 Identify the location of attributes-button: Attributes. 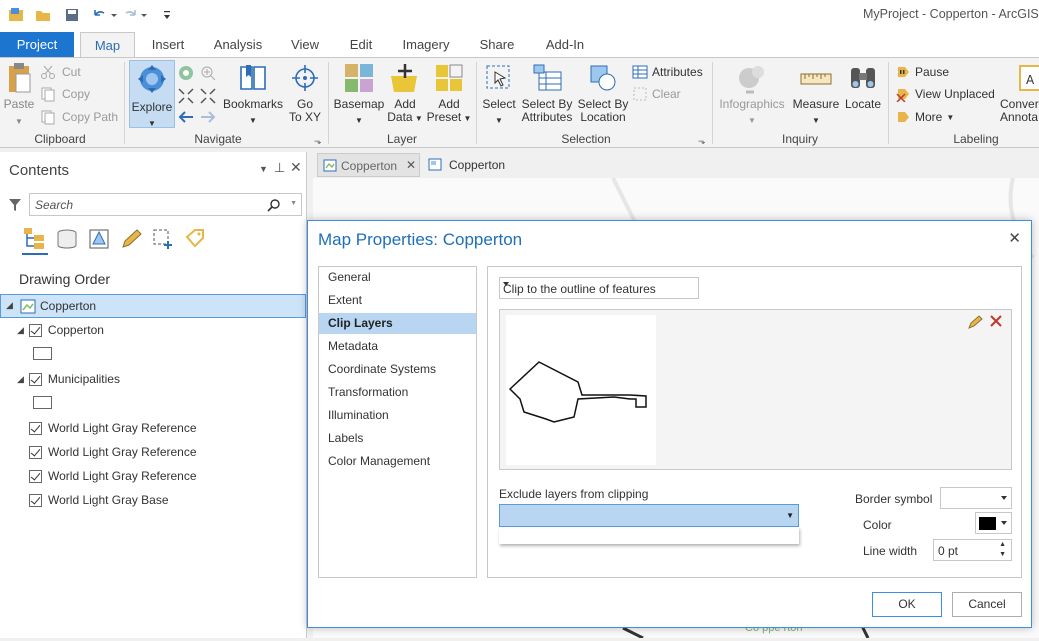
(667, 72).